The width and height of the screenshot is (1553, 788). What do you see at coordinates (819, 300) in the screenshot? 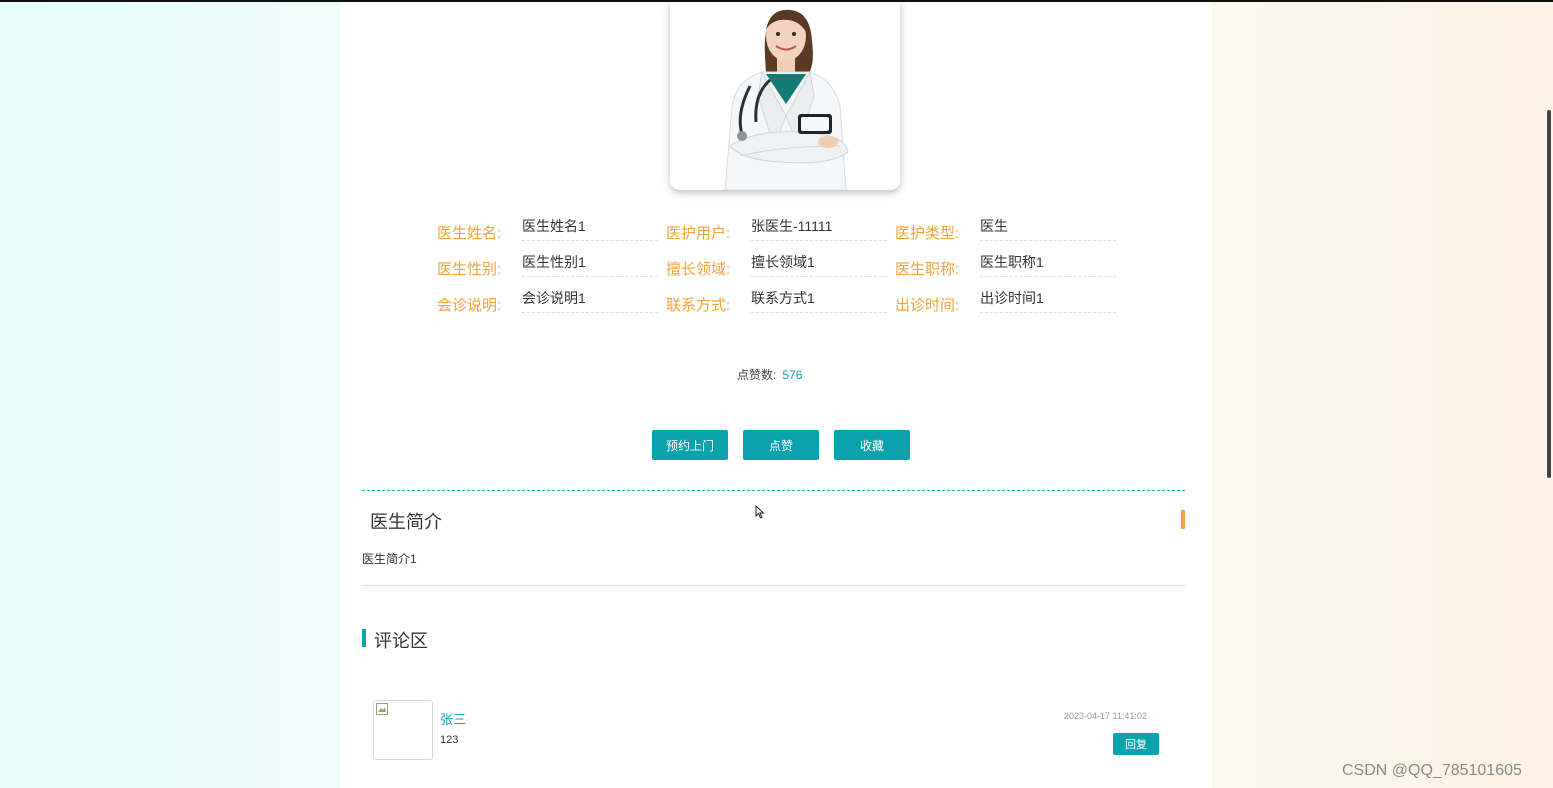
I see `field-value: 联系方式1` at bounding box center [819, 300].